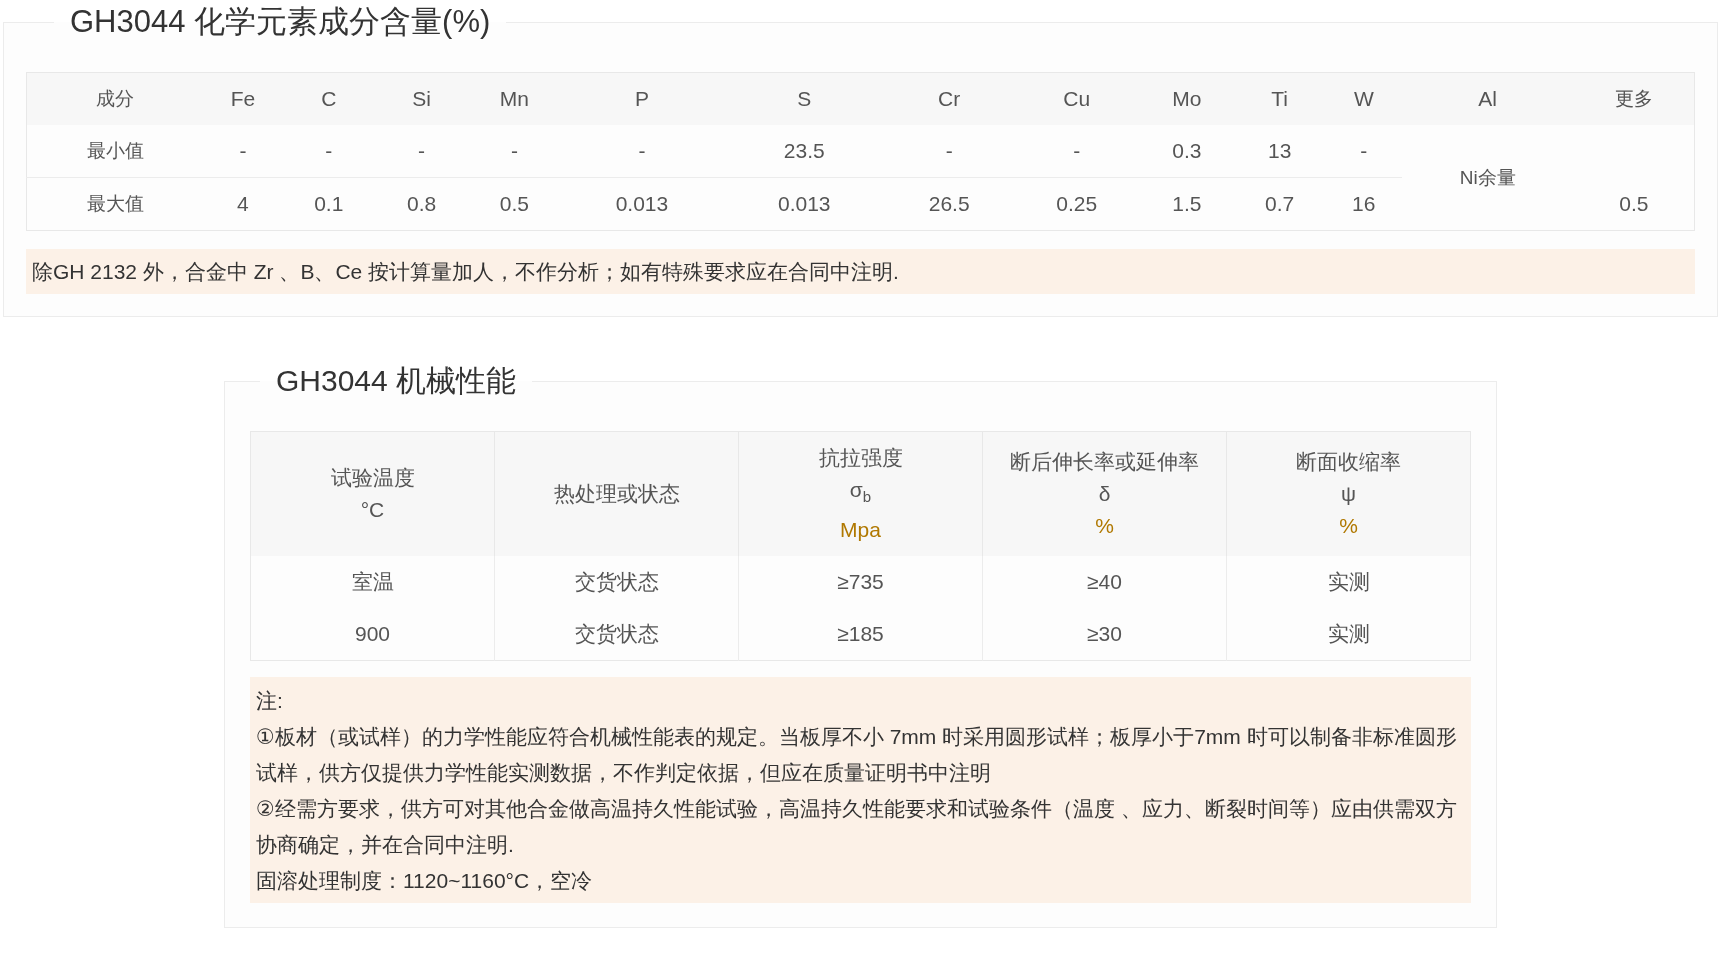 This screenshot has height=973, width=1718. I want to click on table-cell: Ni余量, so click(1487, 178).